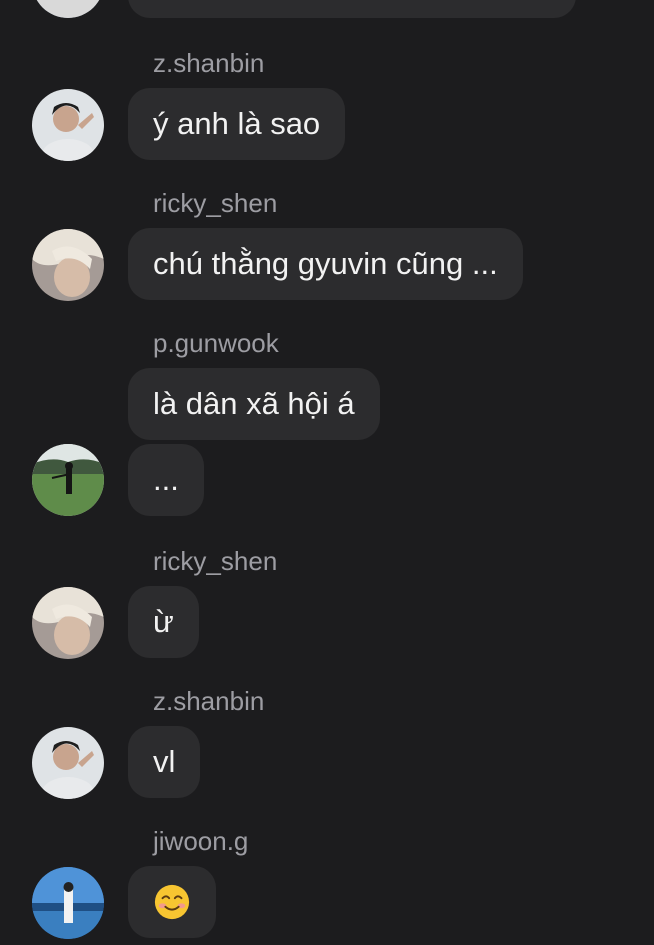 This screenshot has height=945, width=654. I want to click on message-bubble: ☺️, so click(172, 902).